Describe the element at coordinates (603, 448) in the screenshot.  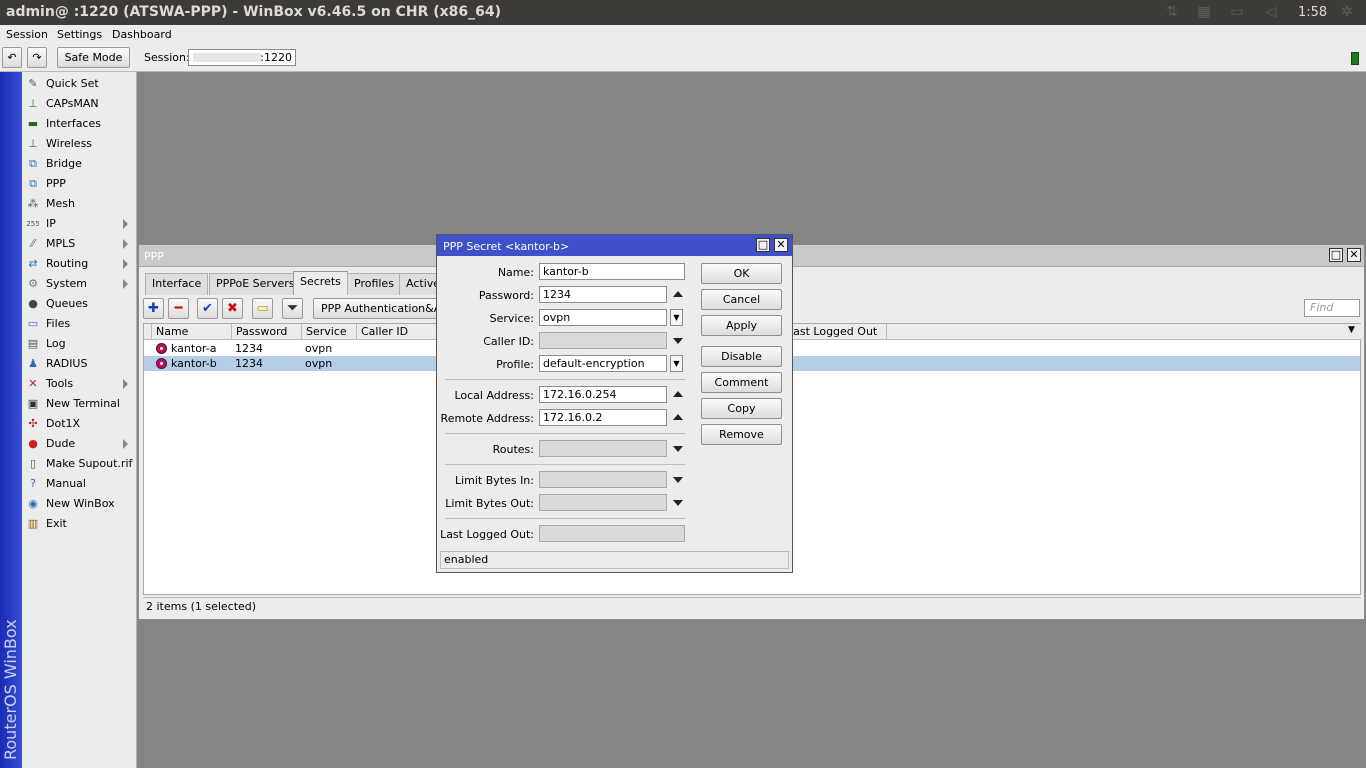
I see `routes-input` at that location.